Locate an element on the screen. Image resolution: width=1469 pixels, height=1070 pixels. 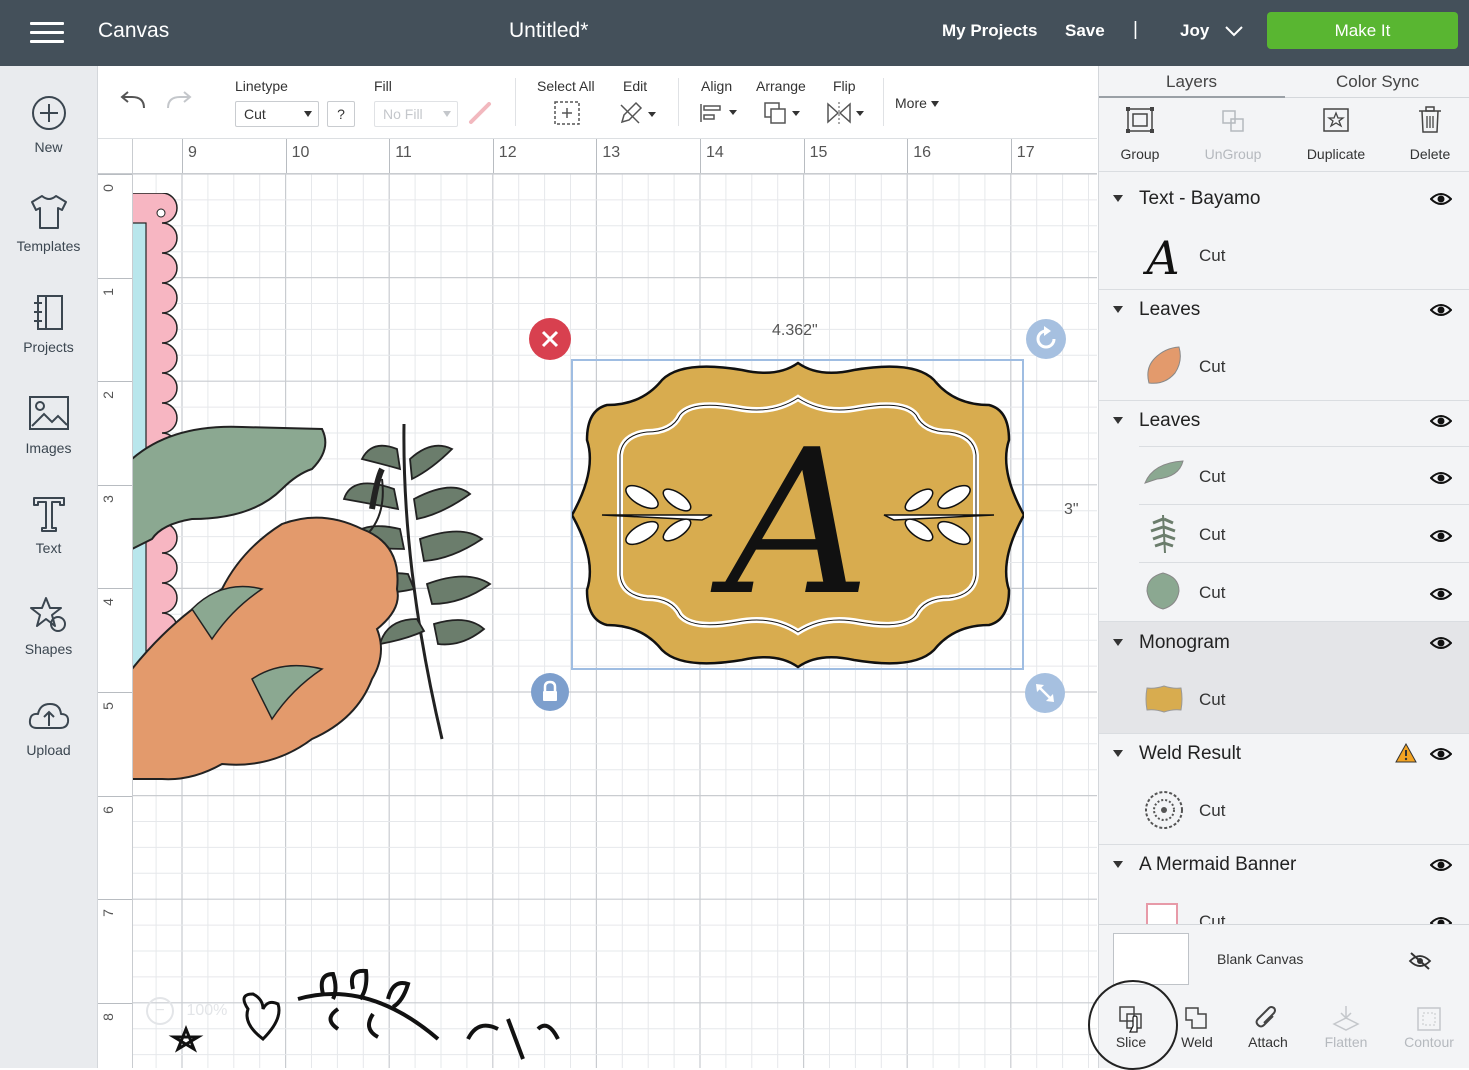
ruler-label: 8 is located at coordinates (107, 1016).